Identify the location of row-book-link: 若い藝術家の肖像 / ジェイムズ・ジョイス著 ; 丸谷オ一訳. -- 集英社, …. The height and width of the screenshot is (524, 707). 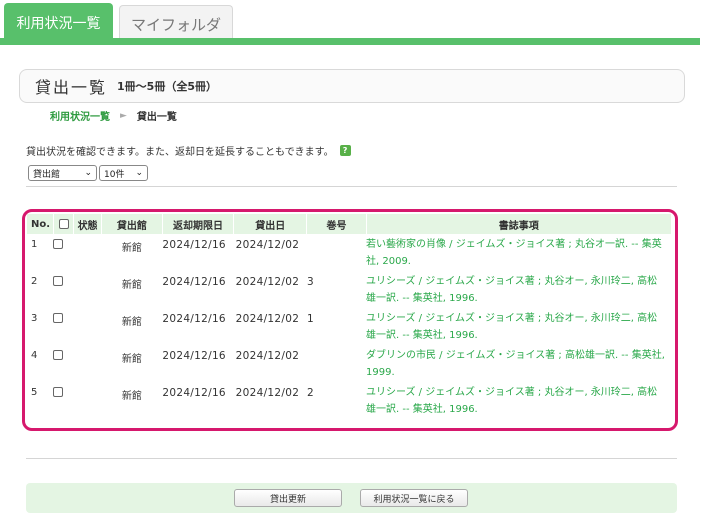
(519, 252).